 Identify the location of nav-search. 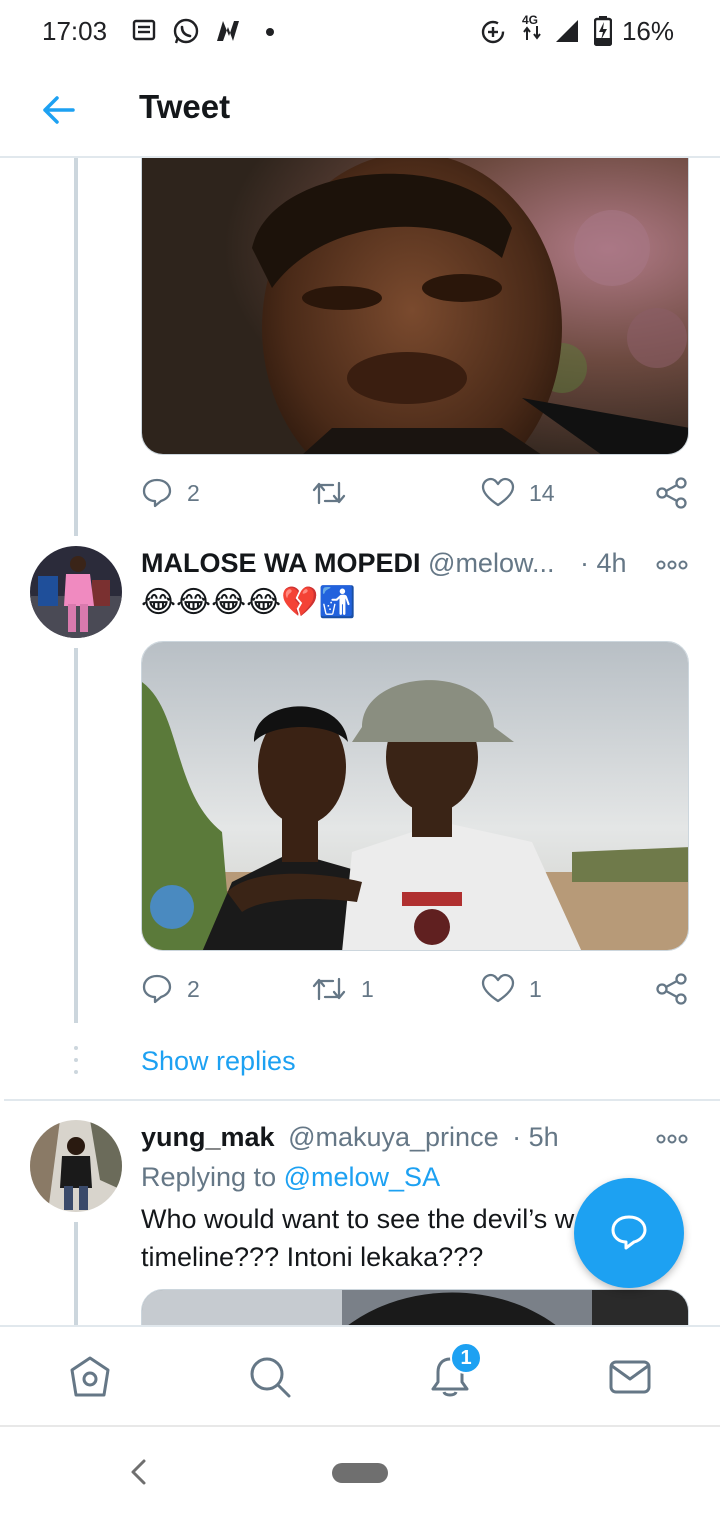
(270, 1377).